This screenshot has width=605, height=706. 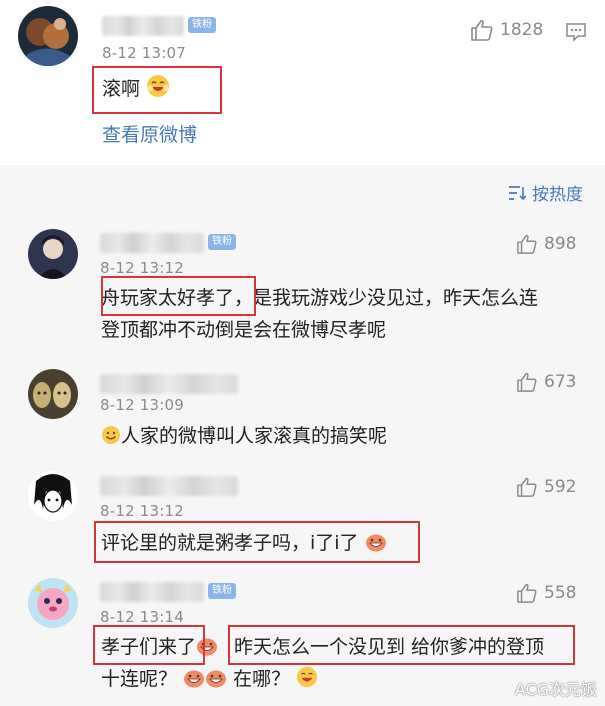 What do you see at coordinates (560, 244) in the screenshot?
I see `like-count: 898` at bounding box center [560, 244].